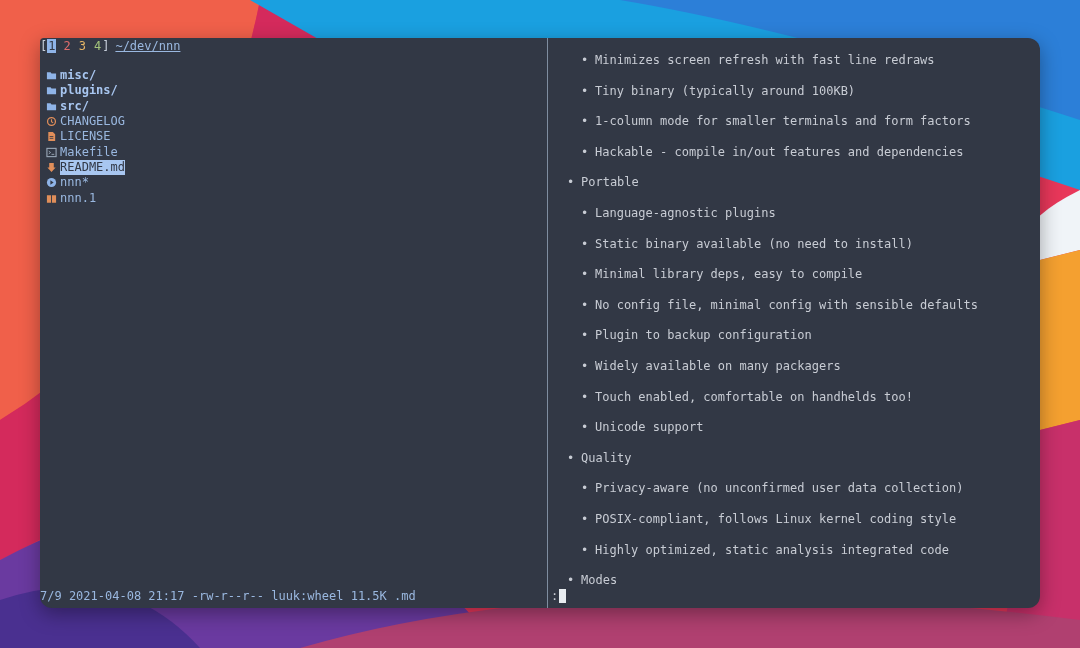 The height and width of the screenshot is (648, 1080). What do you see at coordinates (44, 45) in the screenshot?
I see `bracket: [` at bounding box center [44, 45].